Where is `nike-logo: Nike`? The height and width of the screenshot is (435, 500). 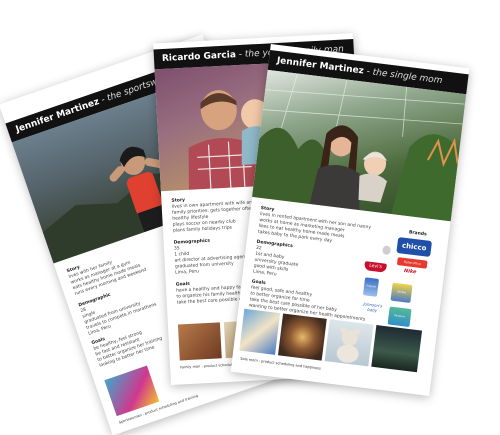
nike-logo: Nike is located at coordinates (410, 271).